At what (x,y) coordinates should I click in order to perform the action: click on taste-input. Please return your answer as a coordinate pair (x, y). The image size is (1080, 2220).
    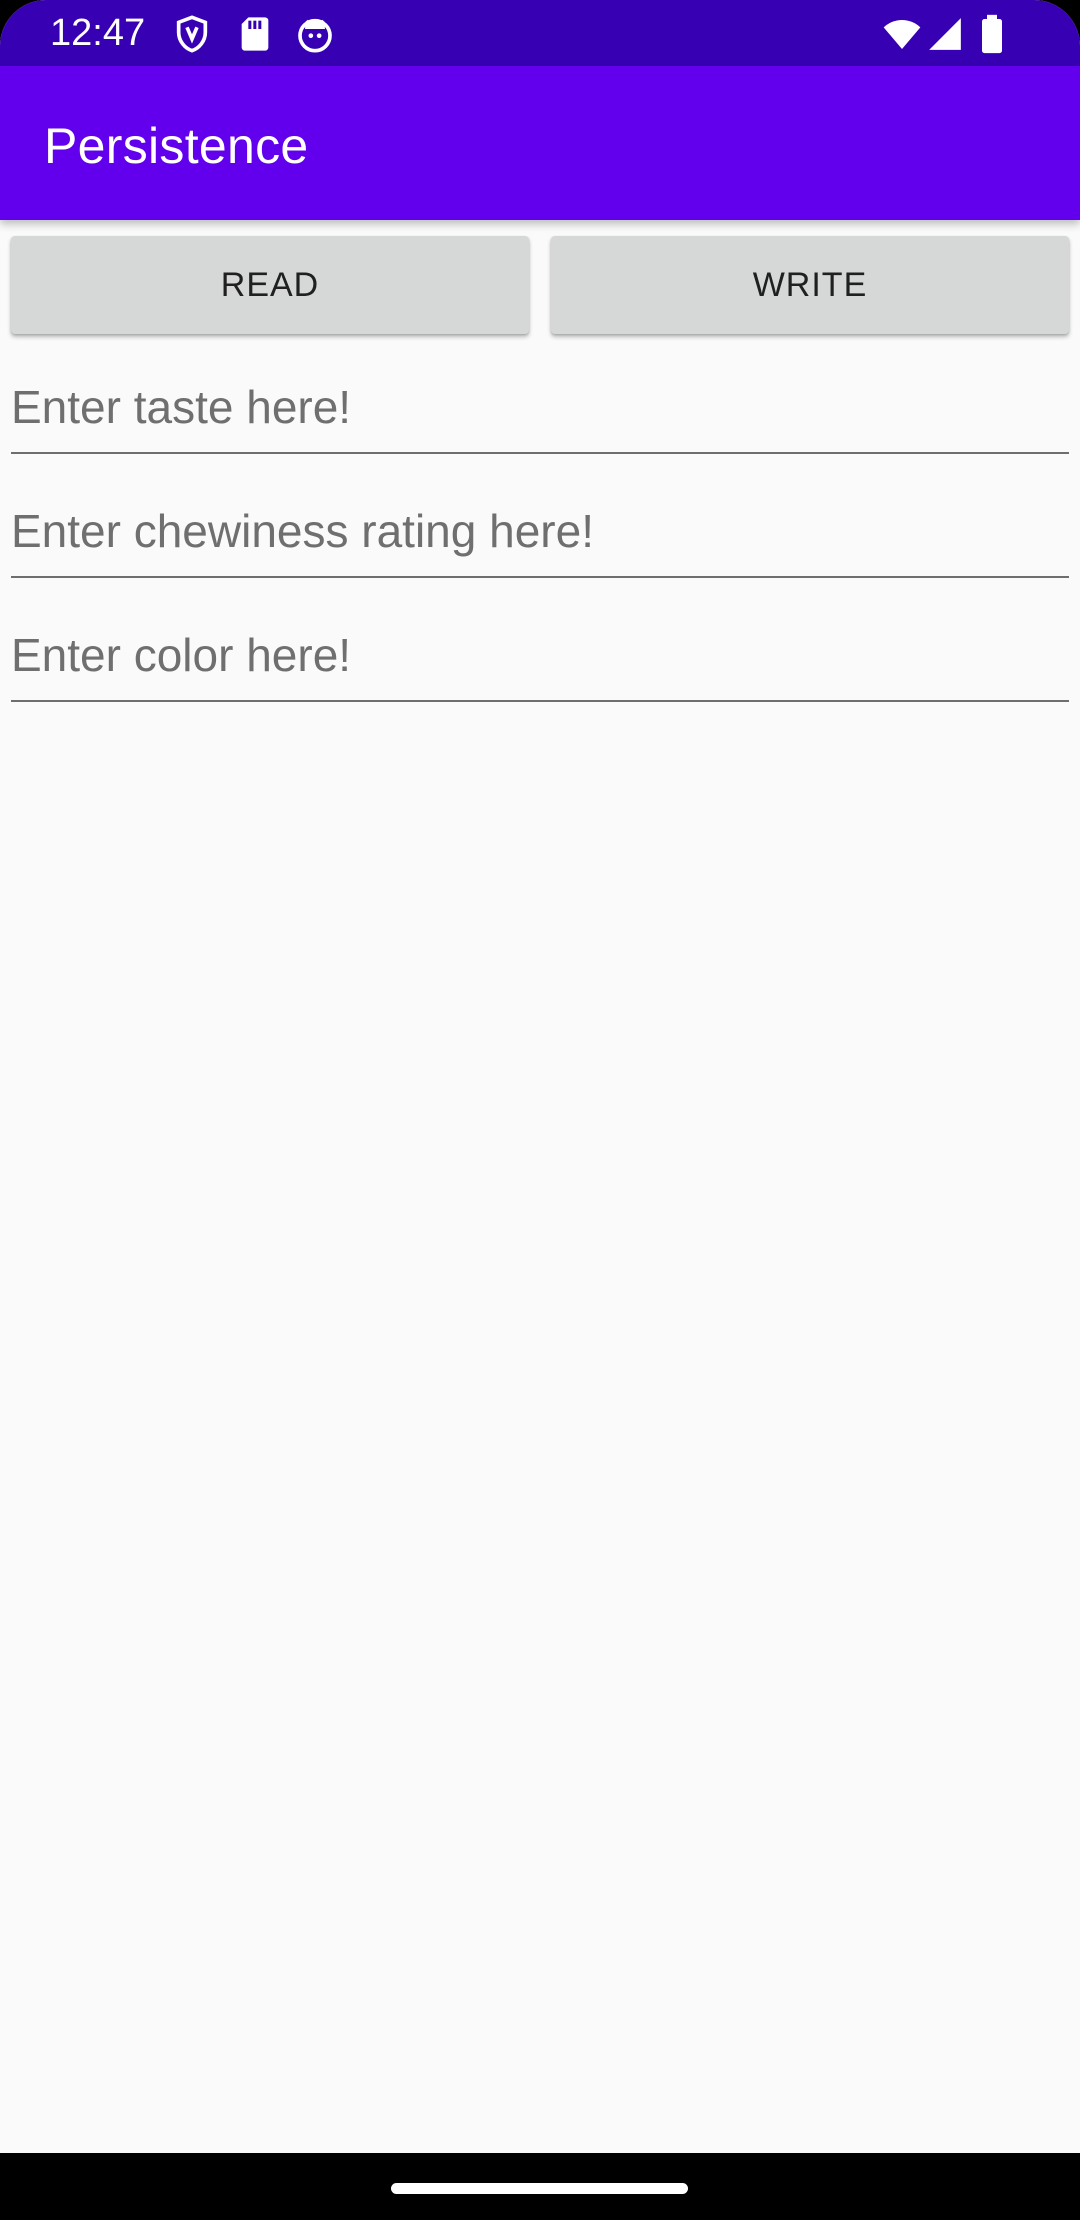
    Looking at the image, I should click on (540, 407).